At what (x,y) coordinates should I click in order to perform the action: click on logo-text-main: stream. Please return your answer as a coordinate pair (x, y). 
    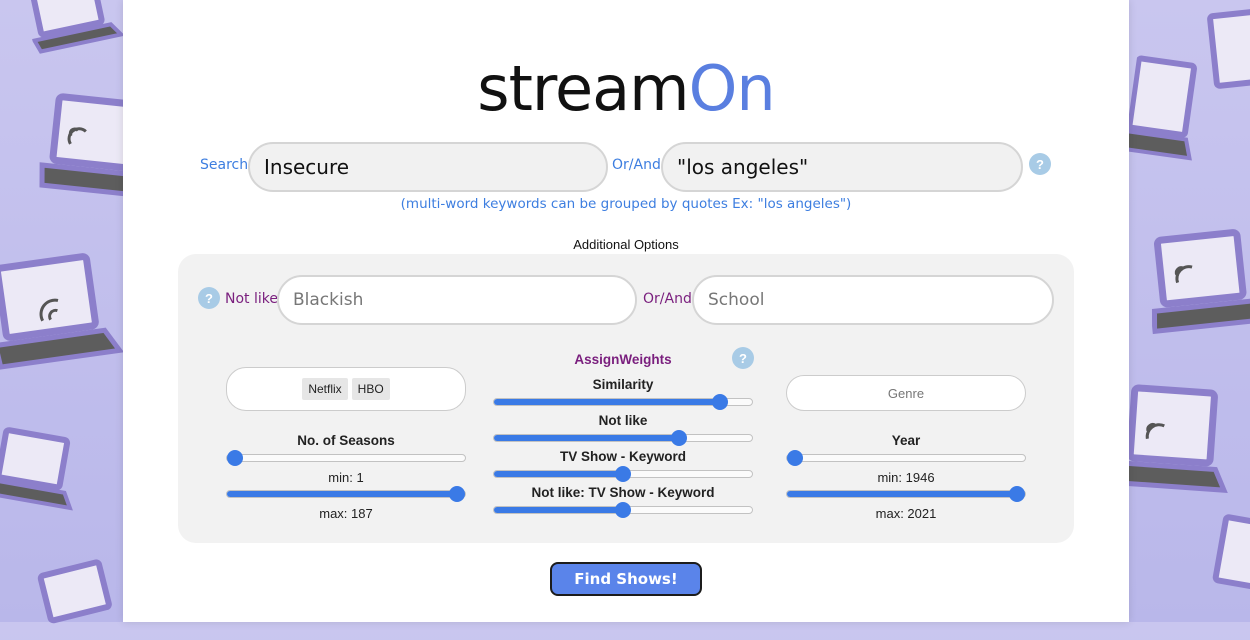
    Looking at the image, I should click on (583, 88).